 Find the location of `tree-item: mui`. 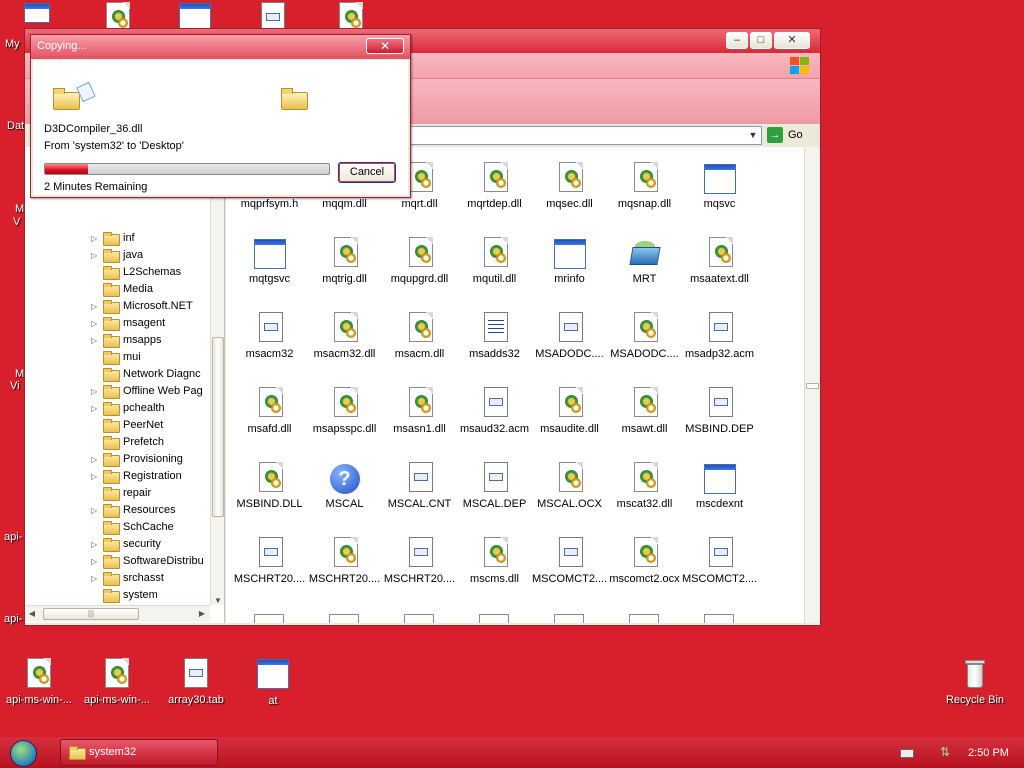

tree-item: mui is located at coordinates (150, 357).